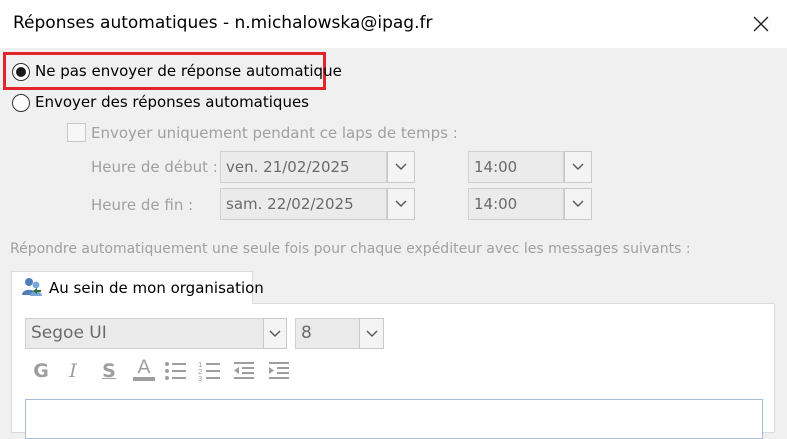 The image size is (787, 439). What do you see at coordinates (200, 378) in the screenshot?
I see `svg-text: 3` at bounding box center [200, 378].